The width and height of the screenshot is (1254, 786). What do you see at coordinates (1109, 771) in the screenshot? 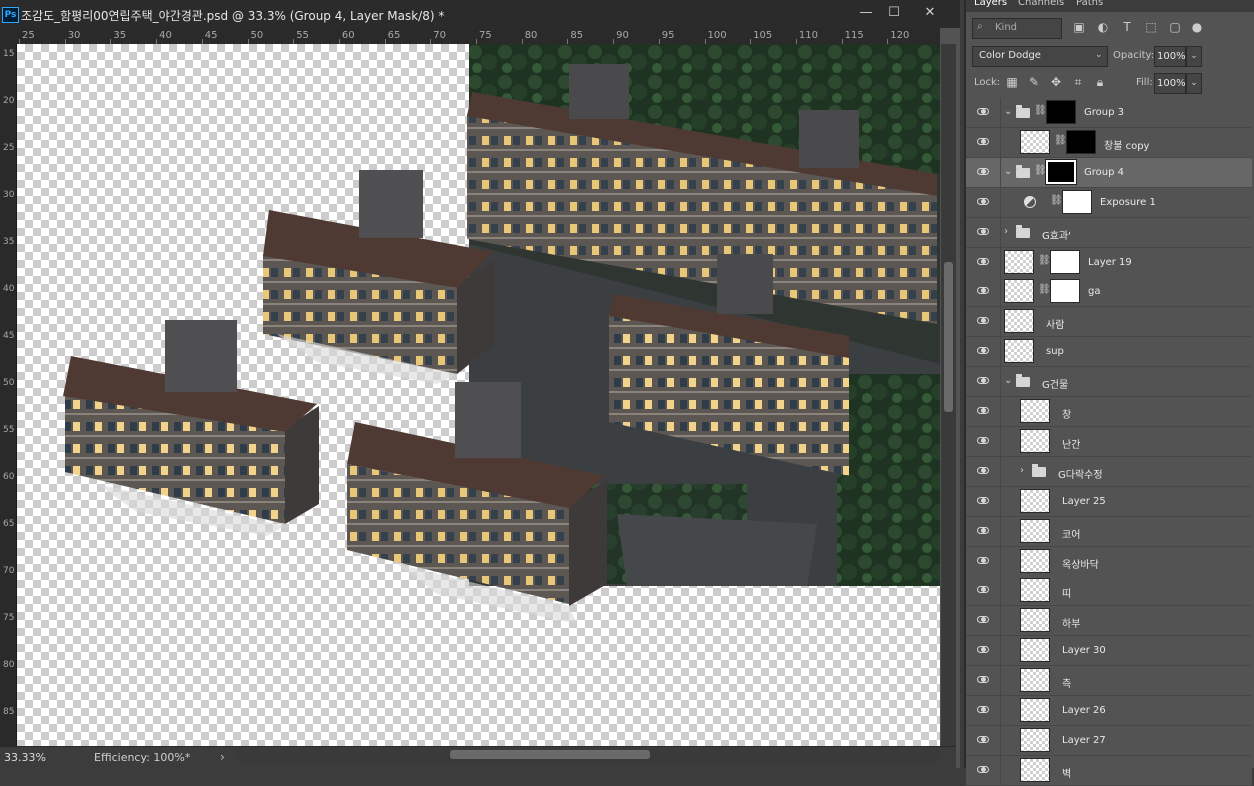
I see `layer-row: 벽` at bounding box center [1109, 771].